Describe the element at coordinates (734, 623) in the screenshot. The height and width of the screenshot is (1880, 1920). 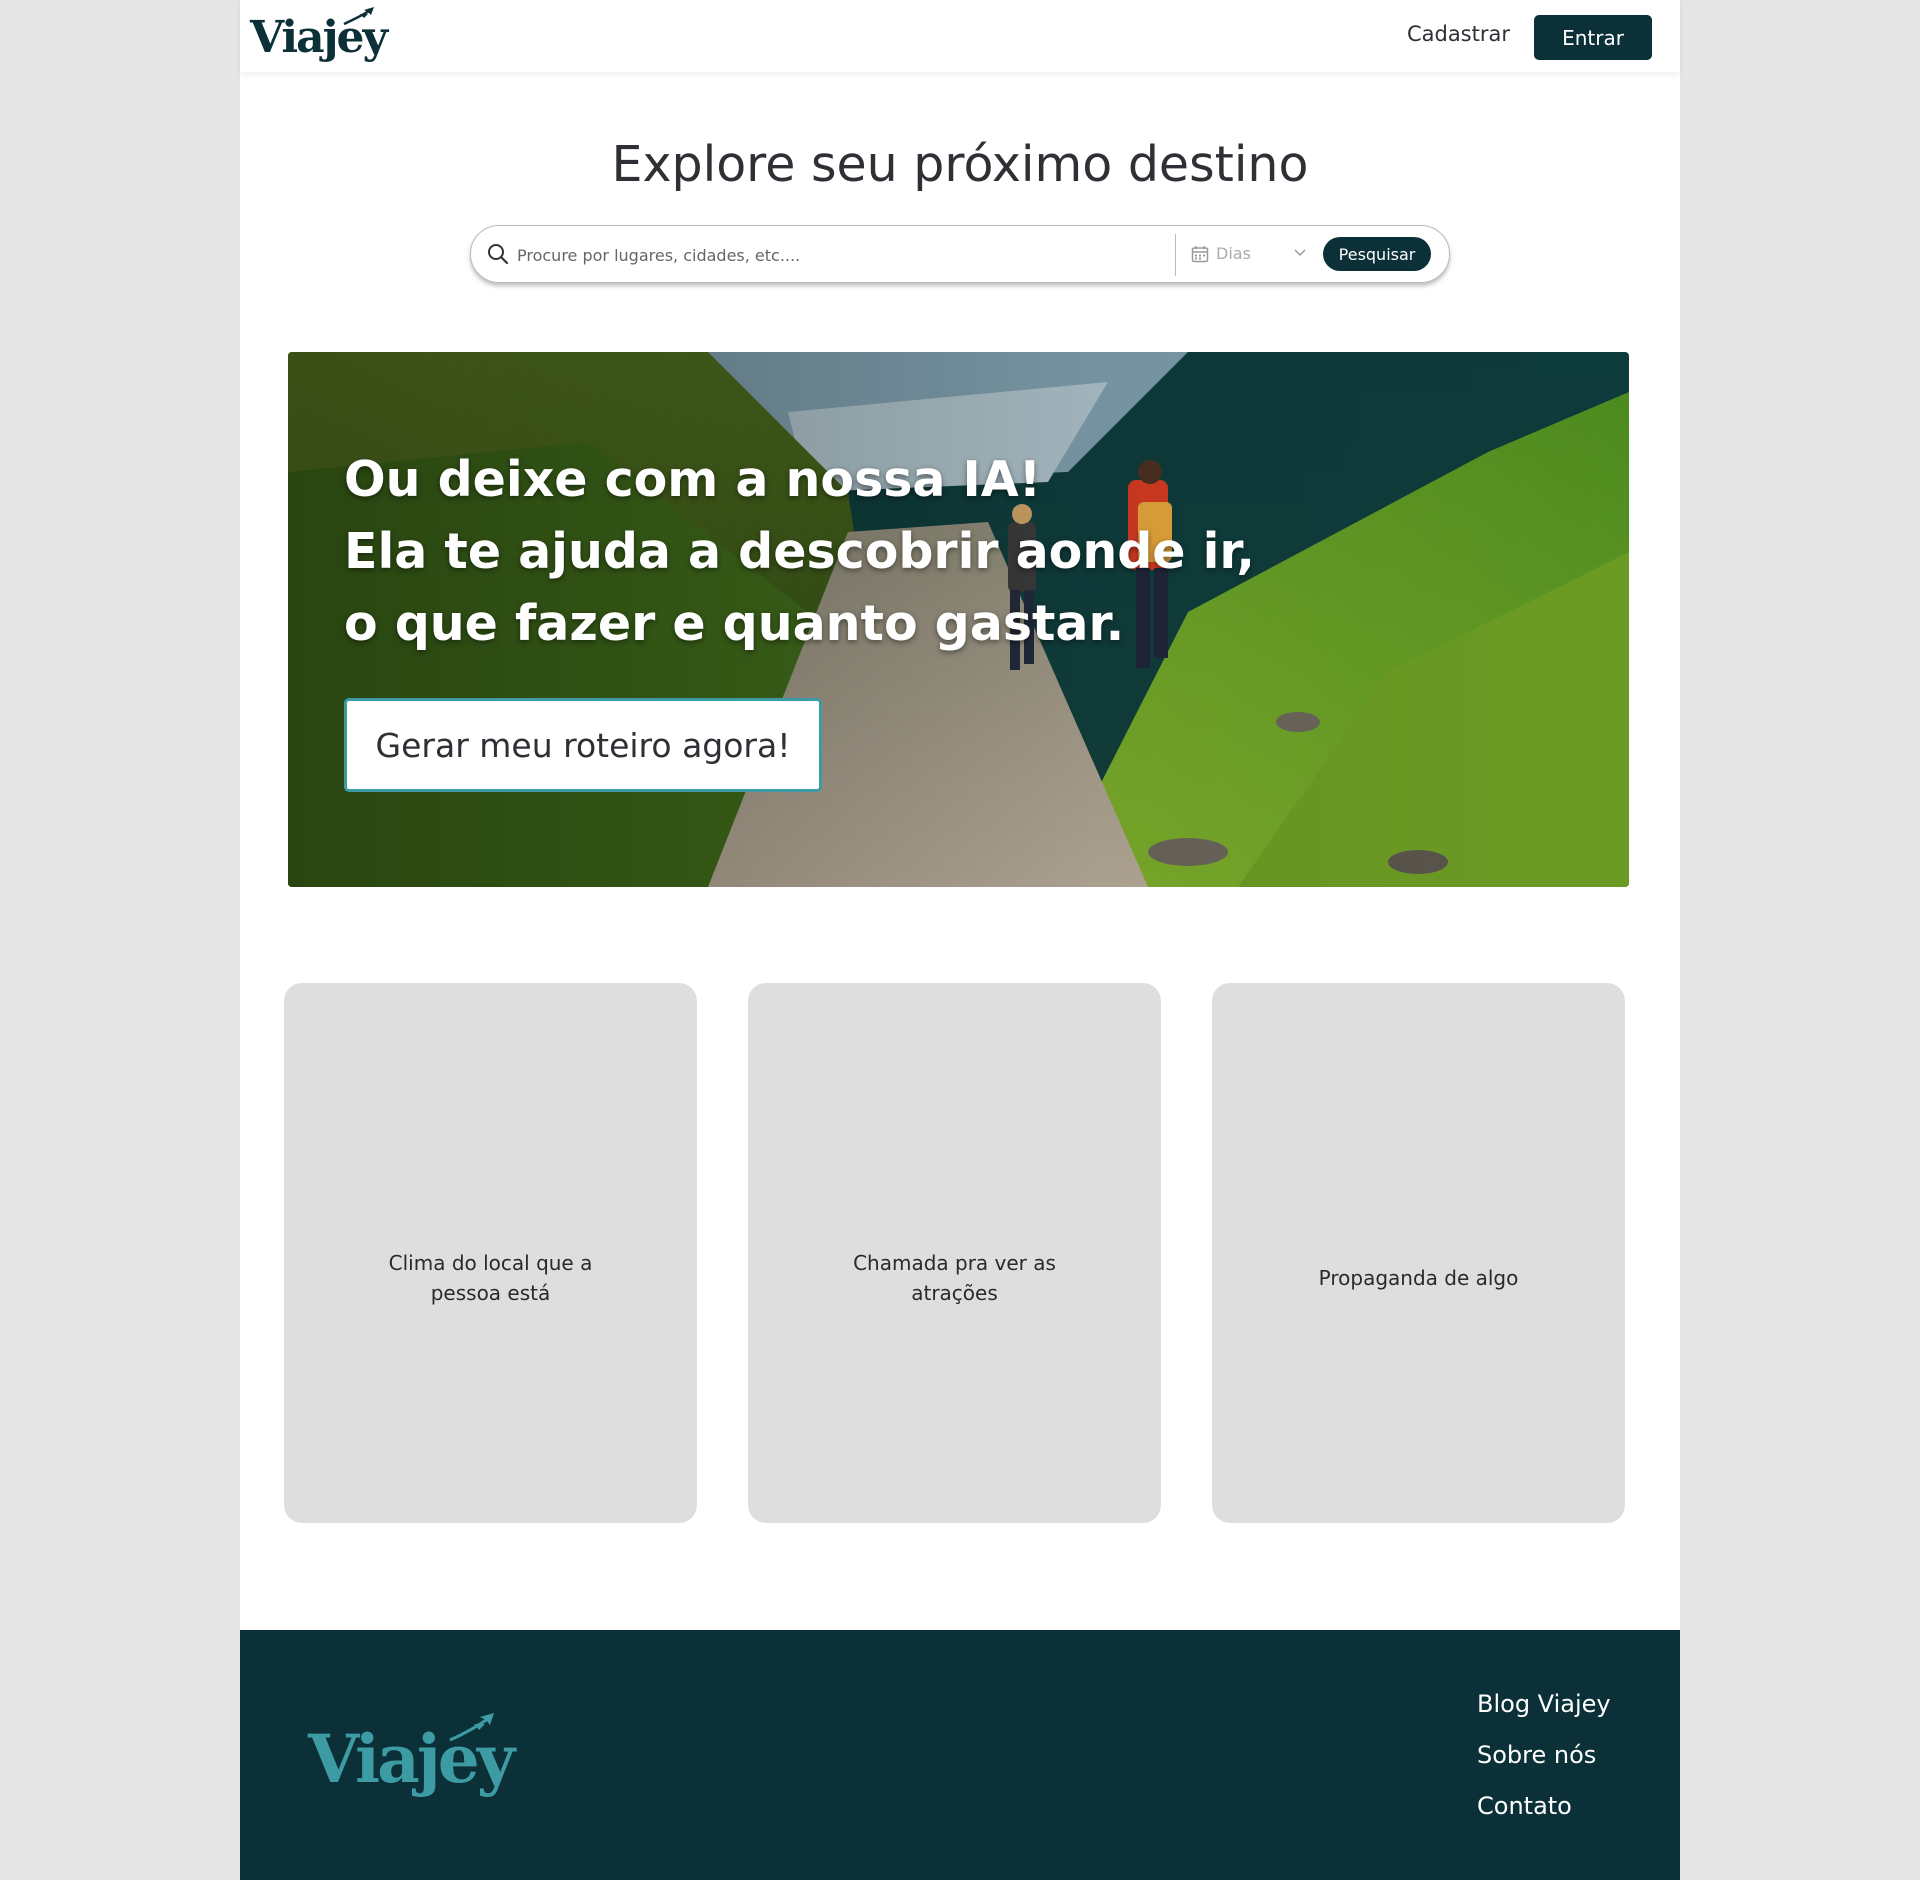
I see `banner-line: o que fazer e quanto gastar.` at that location.